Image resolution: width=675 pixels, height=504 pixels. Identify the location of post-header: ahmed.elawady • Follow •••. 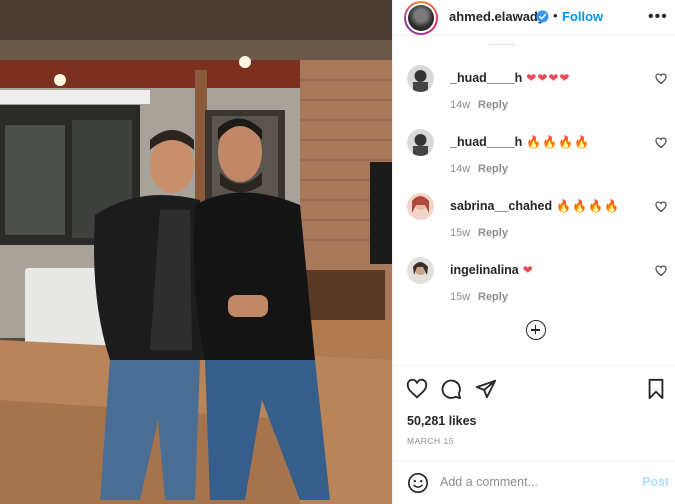
(534, 18).